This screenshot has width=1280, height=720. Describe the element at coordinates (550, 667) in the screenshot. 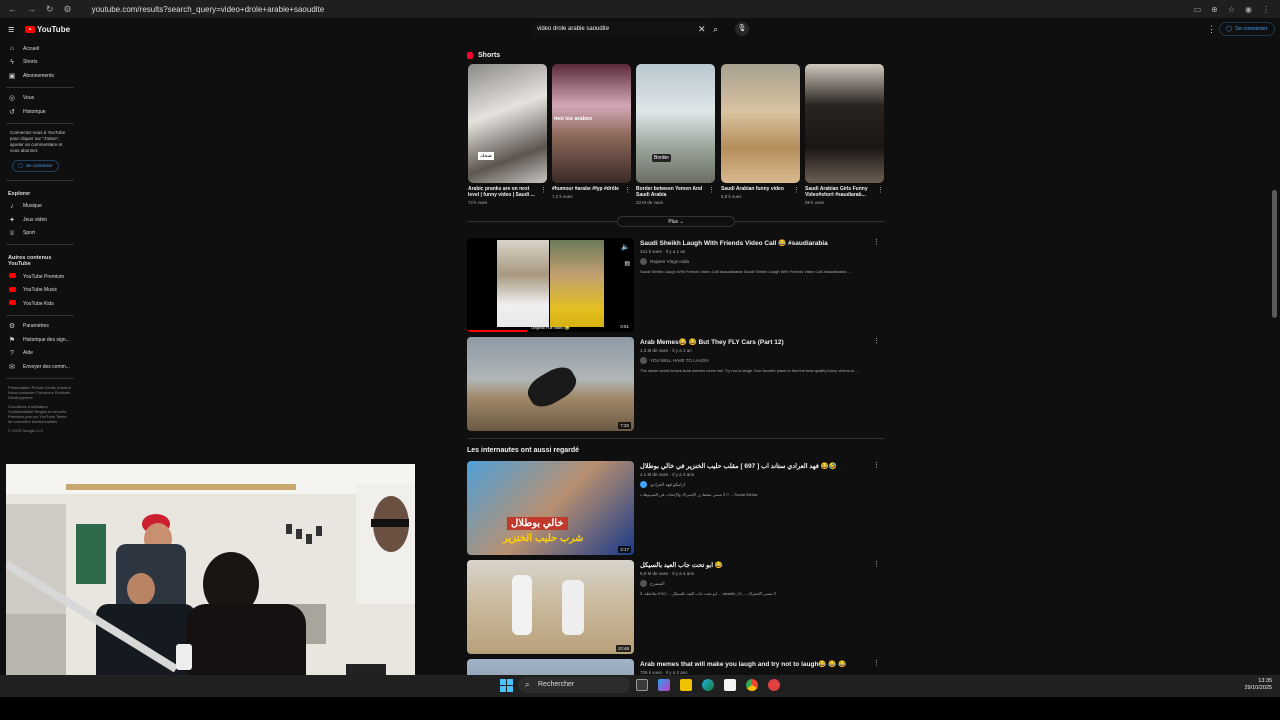

I see `video-thumbnail` at that location.